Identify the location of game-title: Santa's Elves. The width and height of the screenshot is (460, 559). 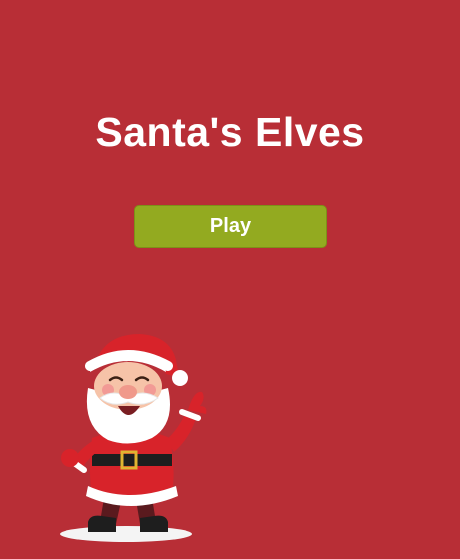
(230, 132).